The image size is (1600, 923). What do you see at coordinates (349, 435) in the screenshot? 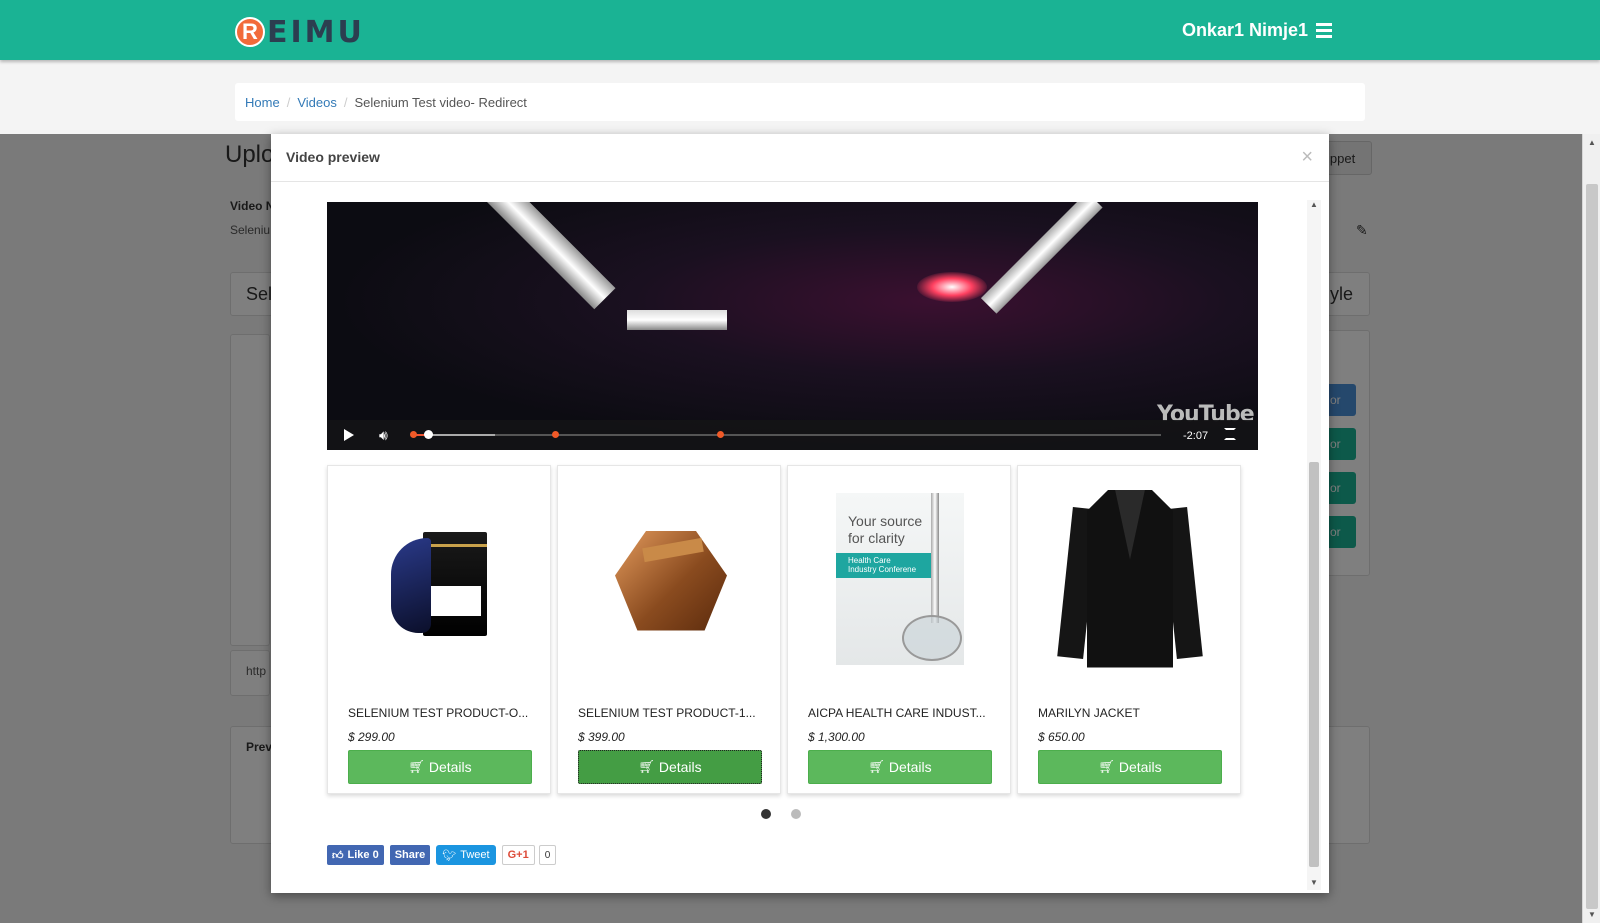
I see `play-icon` at bounding box center [349, 435].